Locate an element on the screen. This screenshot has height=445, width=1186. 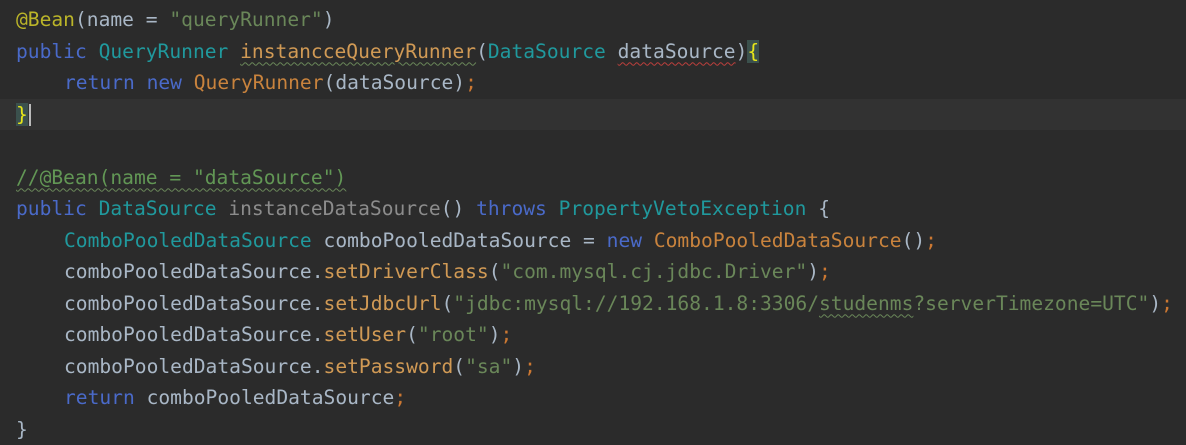
code-token: throws is located at coordinates (517, 208).